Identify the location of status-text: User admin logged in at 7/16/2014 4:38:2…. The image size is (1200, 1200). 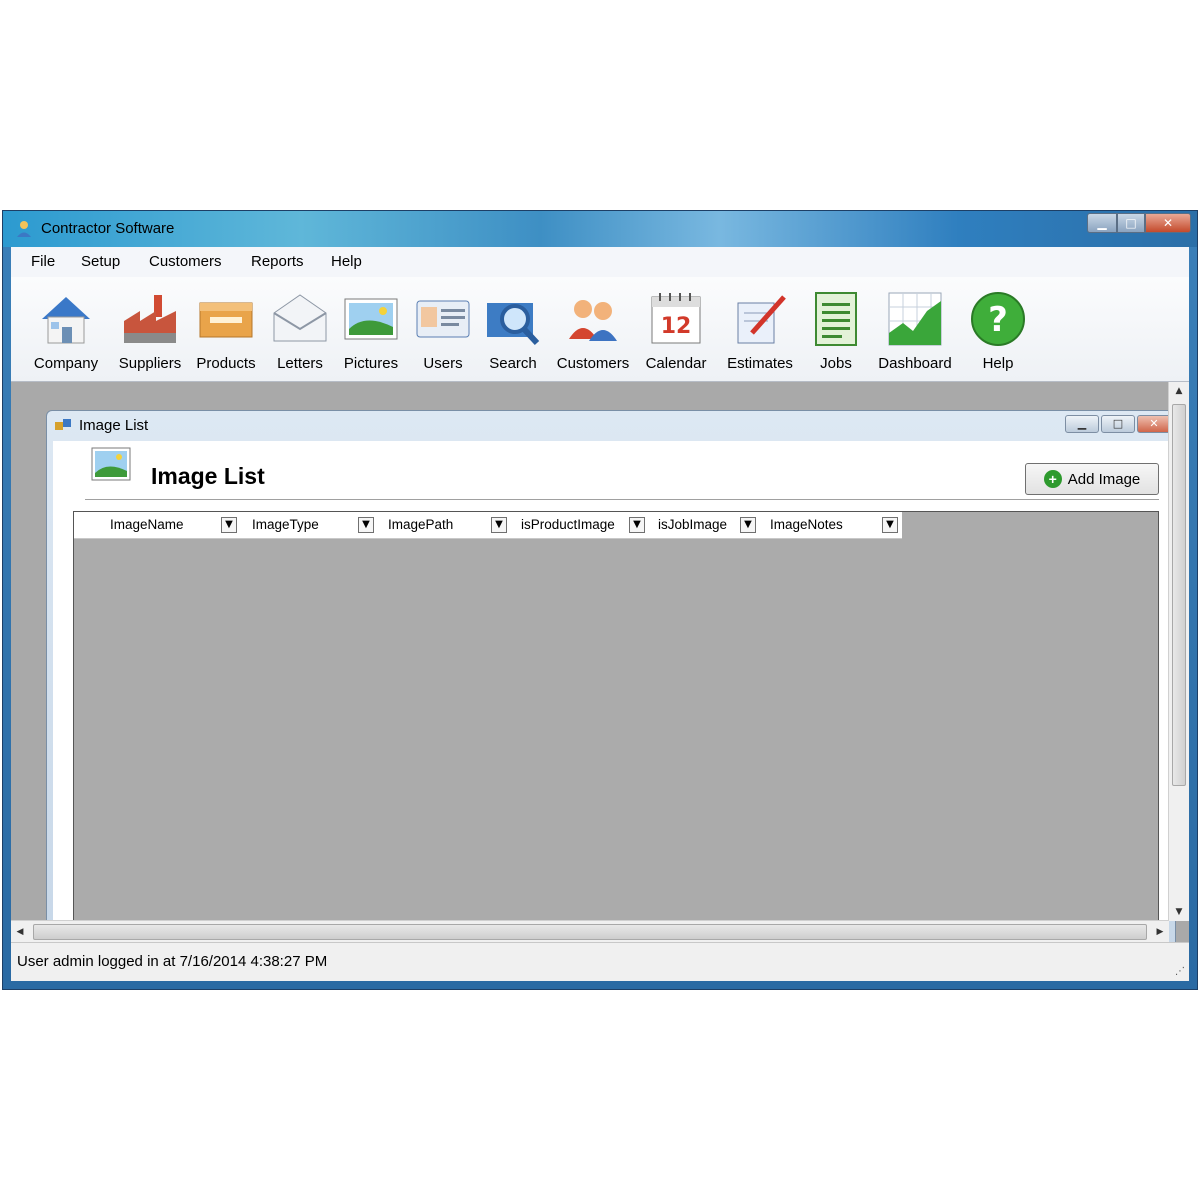
(172, 961).